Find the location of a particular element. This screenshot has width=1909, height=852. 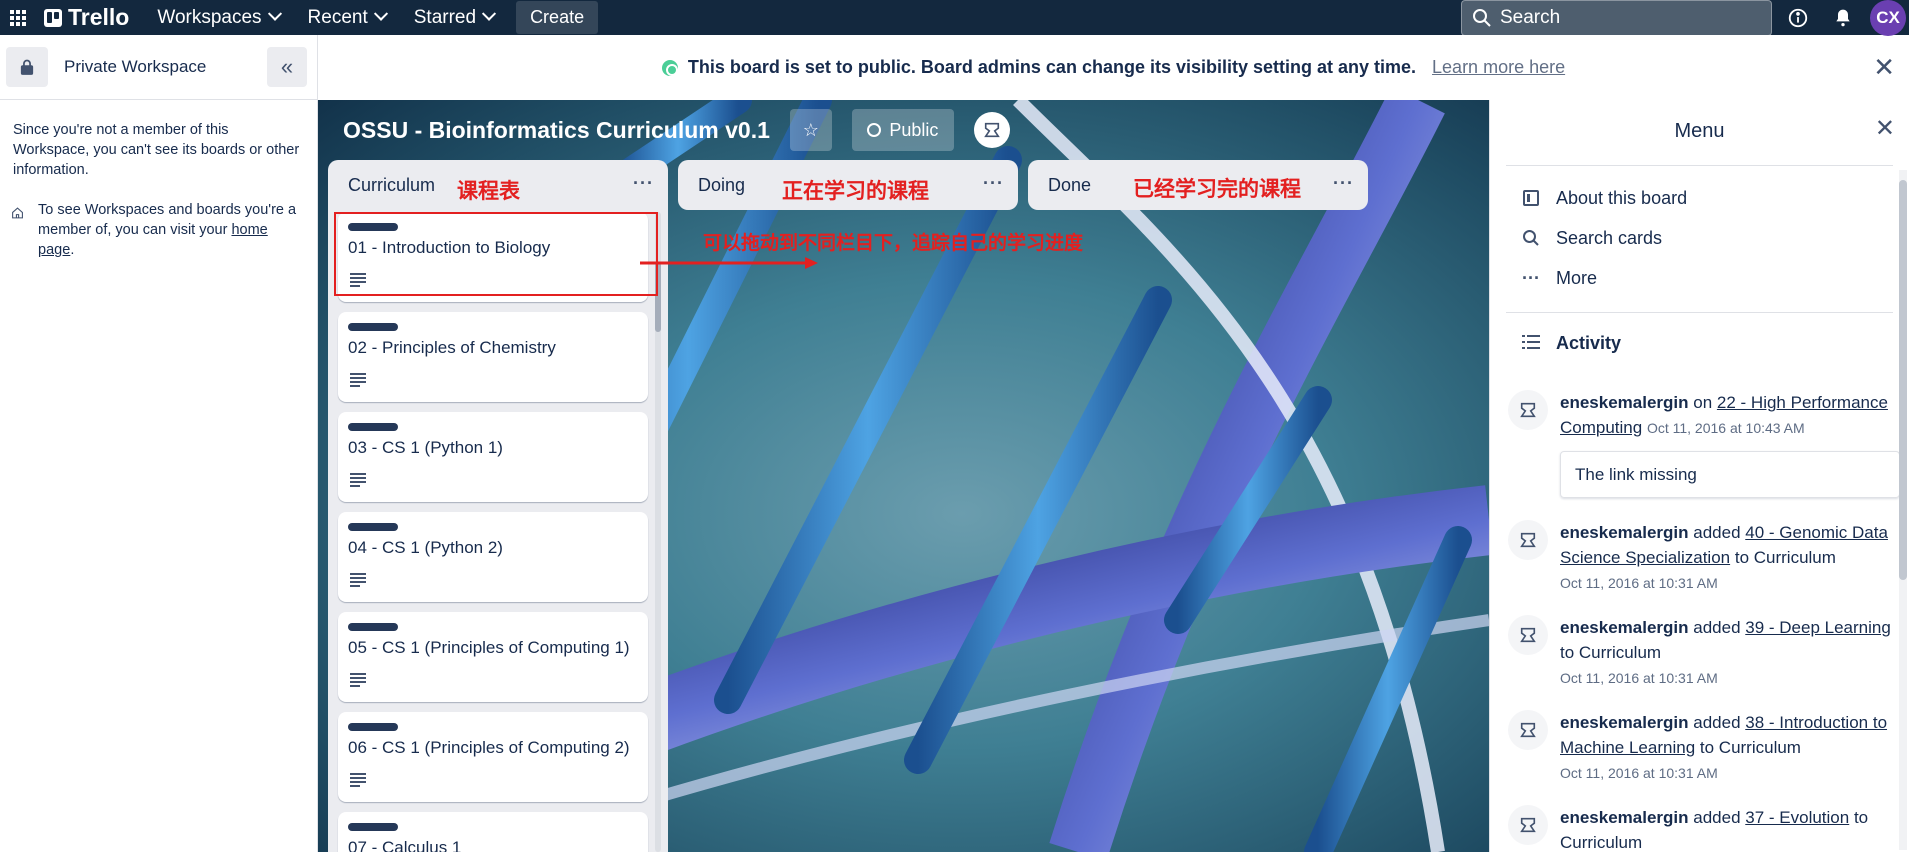

activity-title: Activity is located at coordinates (1589, 342).